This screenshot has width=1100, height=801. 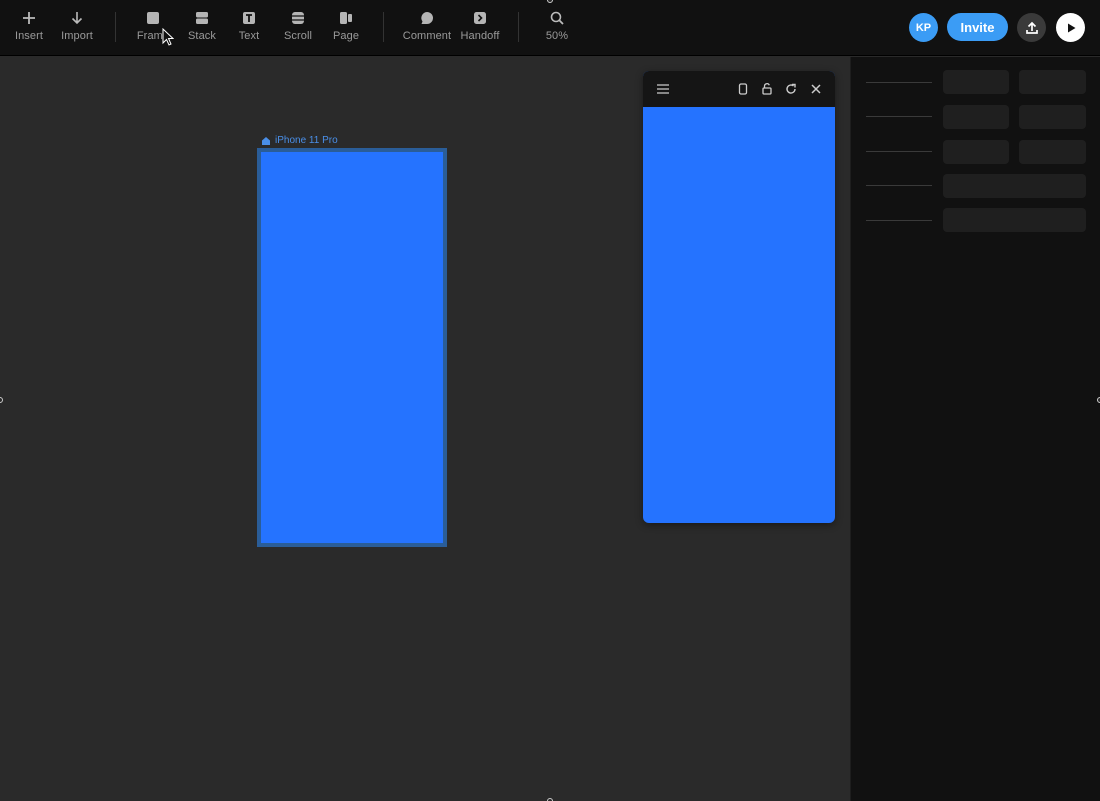 I want to click on device-icon, so click(x=743, y=89).